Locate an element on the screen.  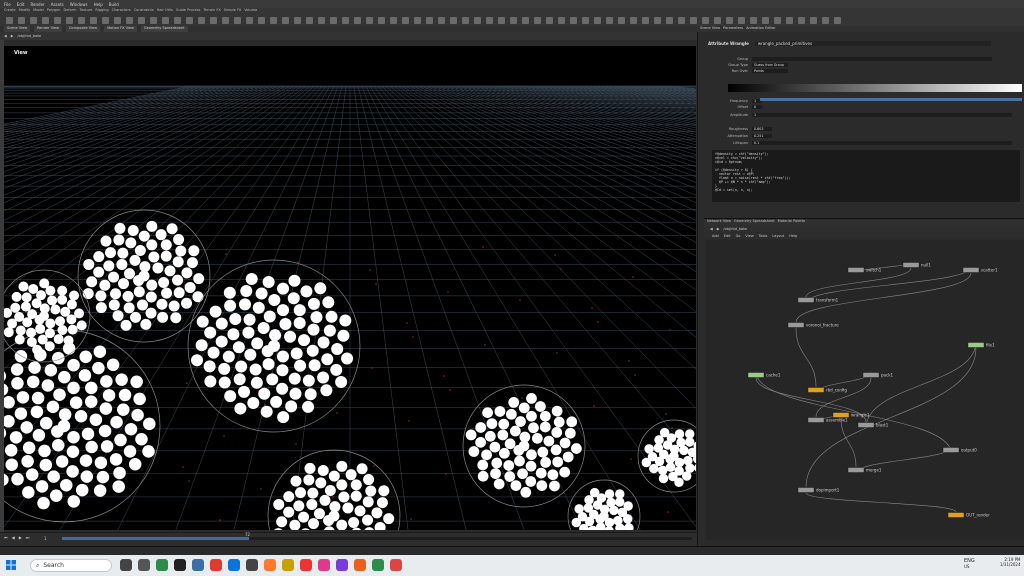
network-menu-item: Tools is located at coordinates (763, 236).